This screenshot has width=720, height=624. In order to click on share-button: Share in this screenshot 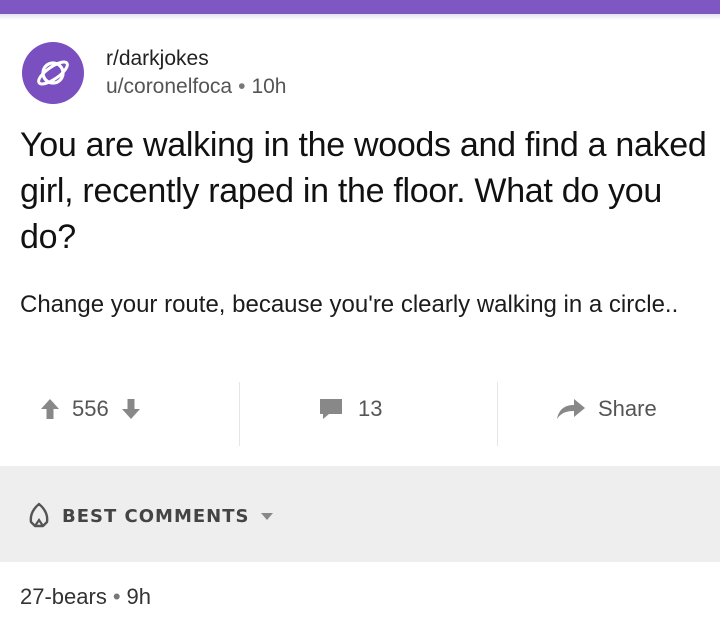, I will do `click(606, 409)`.